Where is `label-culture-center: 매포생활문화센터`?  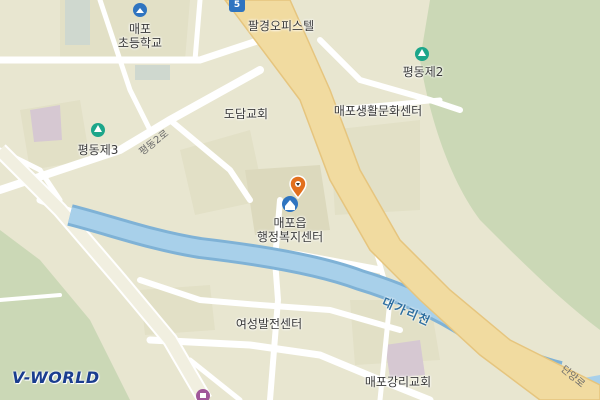
label-culture-center: 매포생활문화센터 is located at coordinates (378, 111).